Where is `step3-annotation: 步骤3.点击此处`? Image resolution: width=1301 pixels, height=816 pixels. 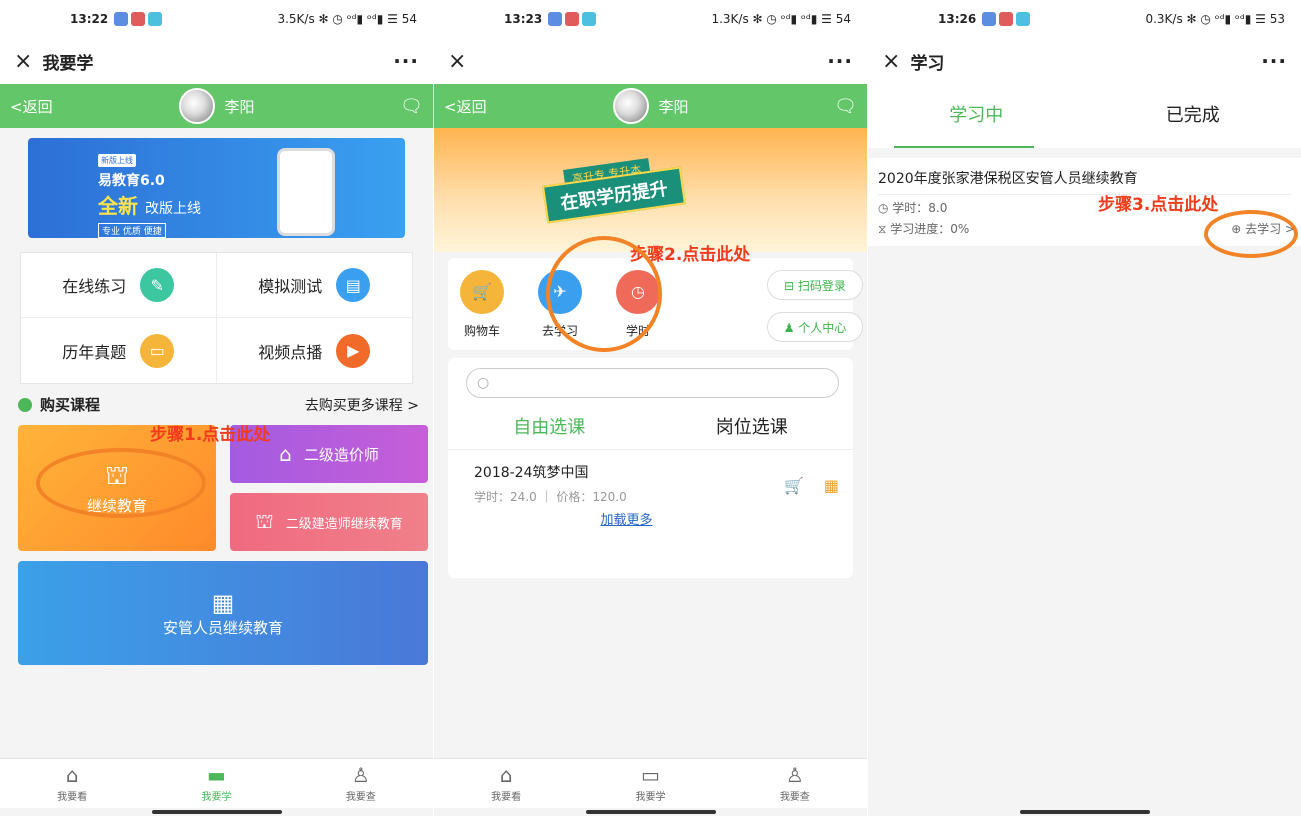
step3-annotation: 步骤3.点击此处 is located at coordinates (1158, 205).